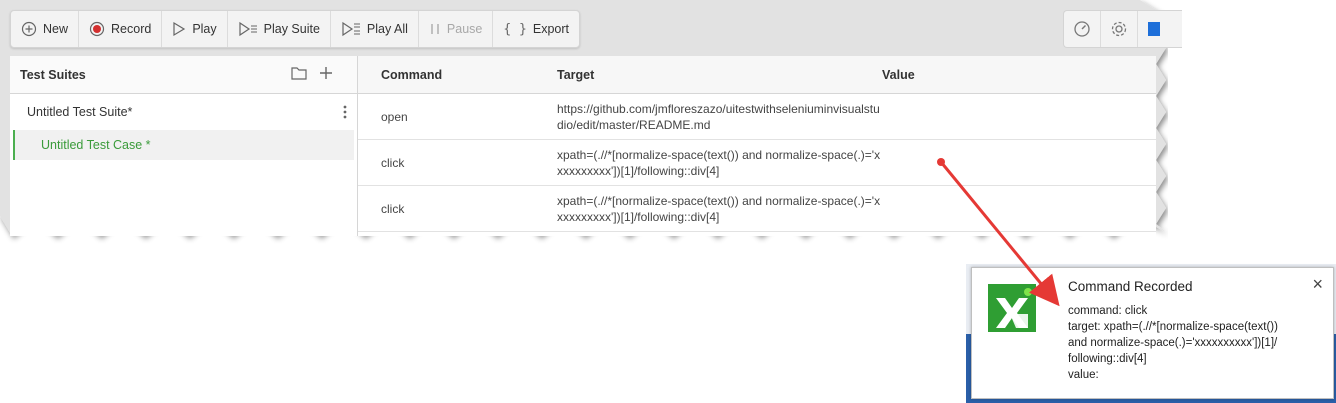 This screenshot has height=403, width=1336. What do you see at coordinates (179, 29) in the screenshot?
I see `play-icon` at bounding box center [179, 29].